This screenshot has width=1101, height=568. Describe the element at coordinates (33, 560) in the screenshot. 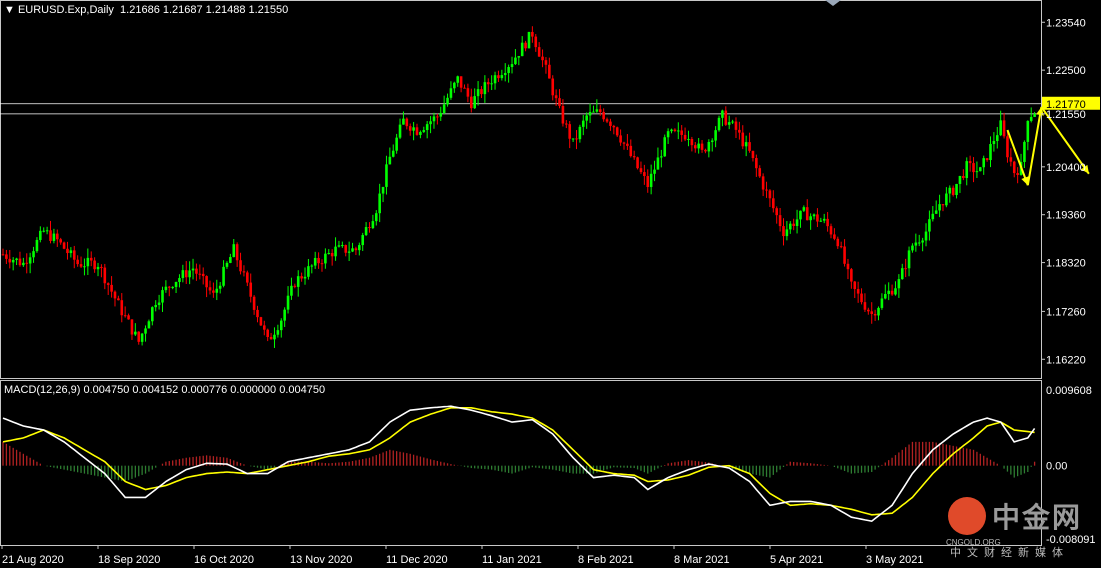

I see `x-tick-label: 21 Aug 2020` at that location.